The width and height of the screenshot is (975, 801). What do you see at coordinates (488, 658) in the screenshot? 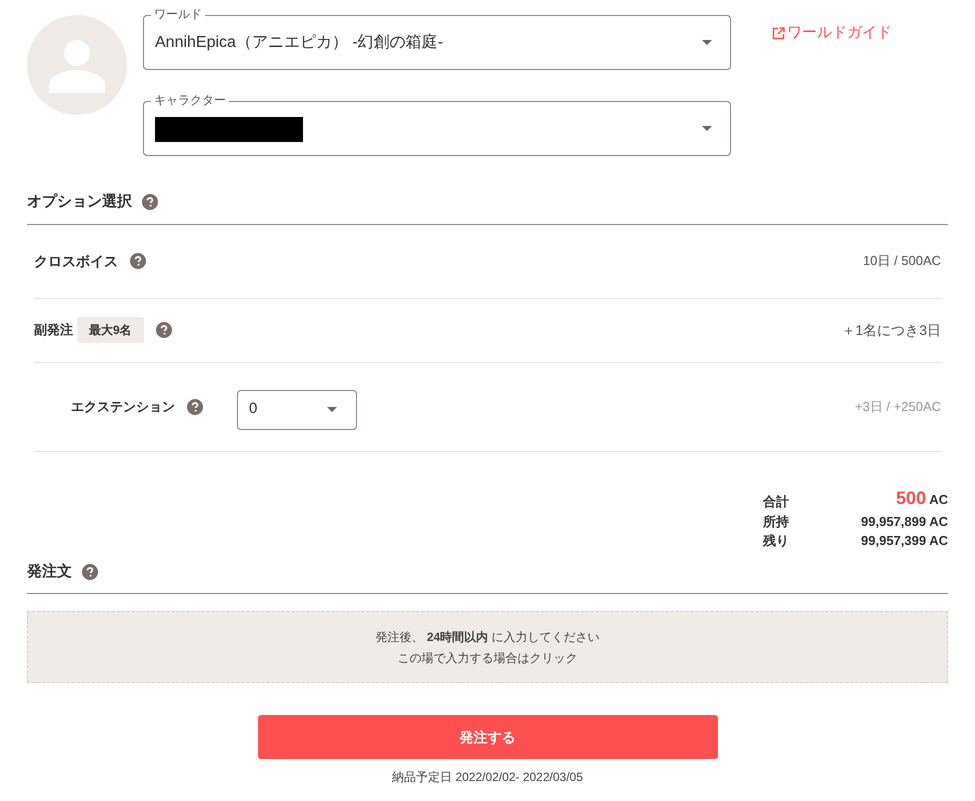
I see `instruction-text: この場で入力する場合はクリック` at bounding box center [488, 658].